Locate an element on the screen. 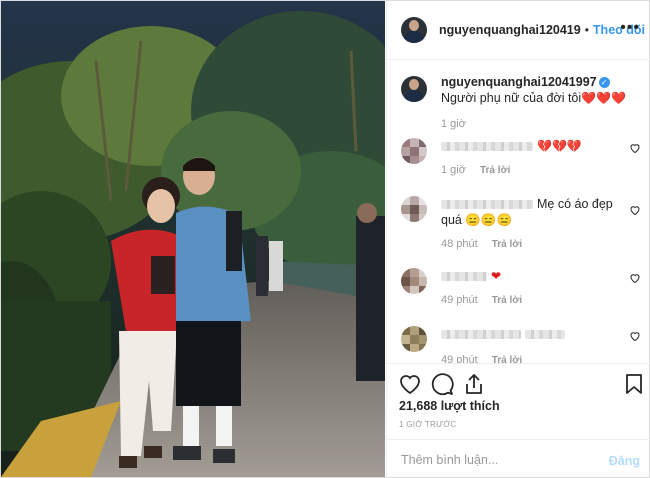 This screenshot has height=478, width=650. comment-text-block is located at coordinates (528, 334).